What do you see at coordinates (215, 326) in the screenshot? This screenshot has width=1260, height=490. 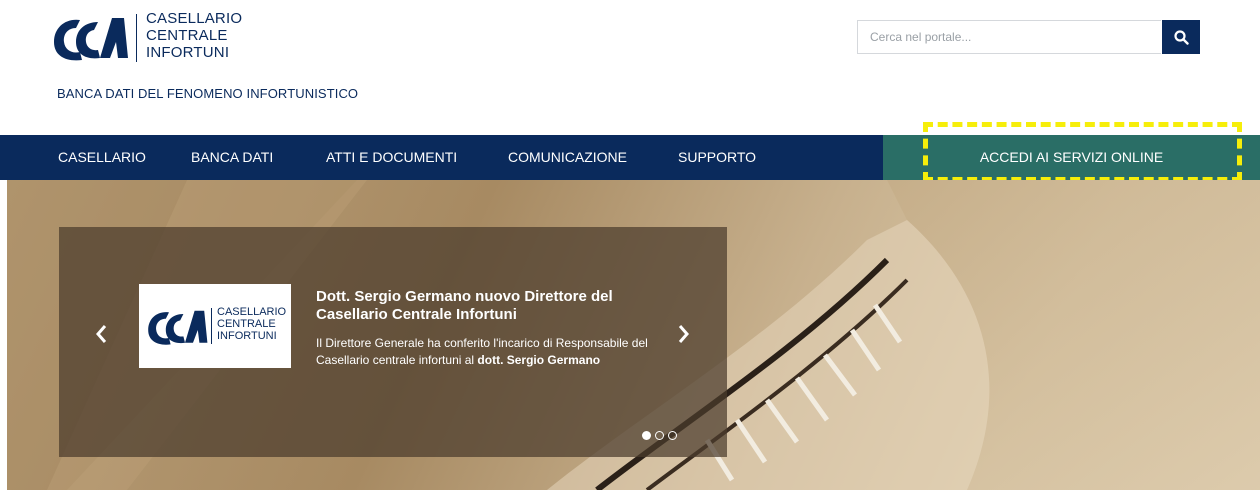 I see `slide-logo: CASELLARIO CENTRALE INFORTUNI` at bounding box center [215, 326].